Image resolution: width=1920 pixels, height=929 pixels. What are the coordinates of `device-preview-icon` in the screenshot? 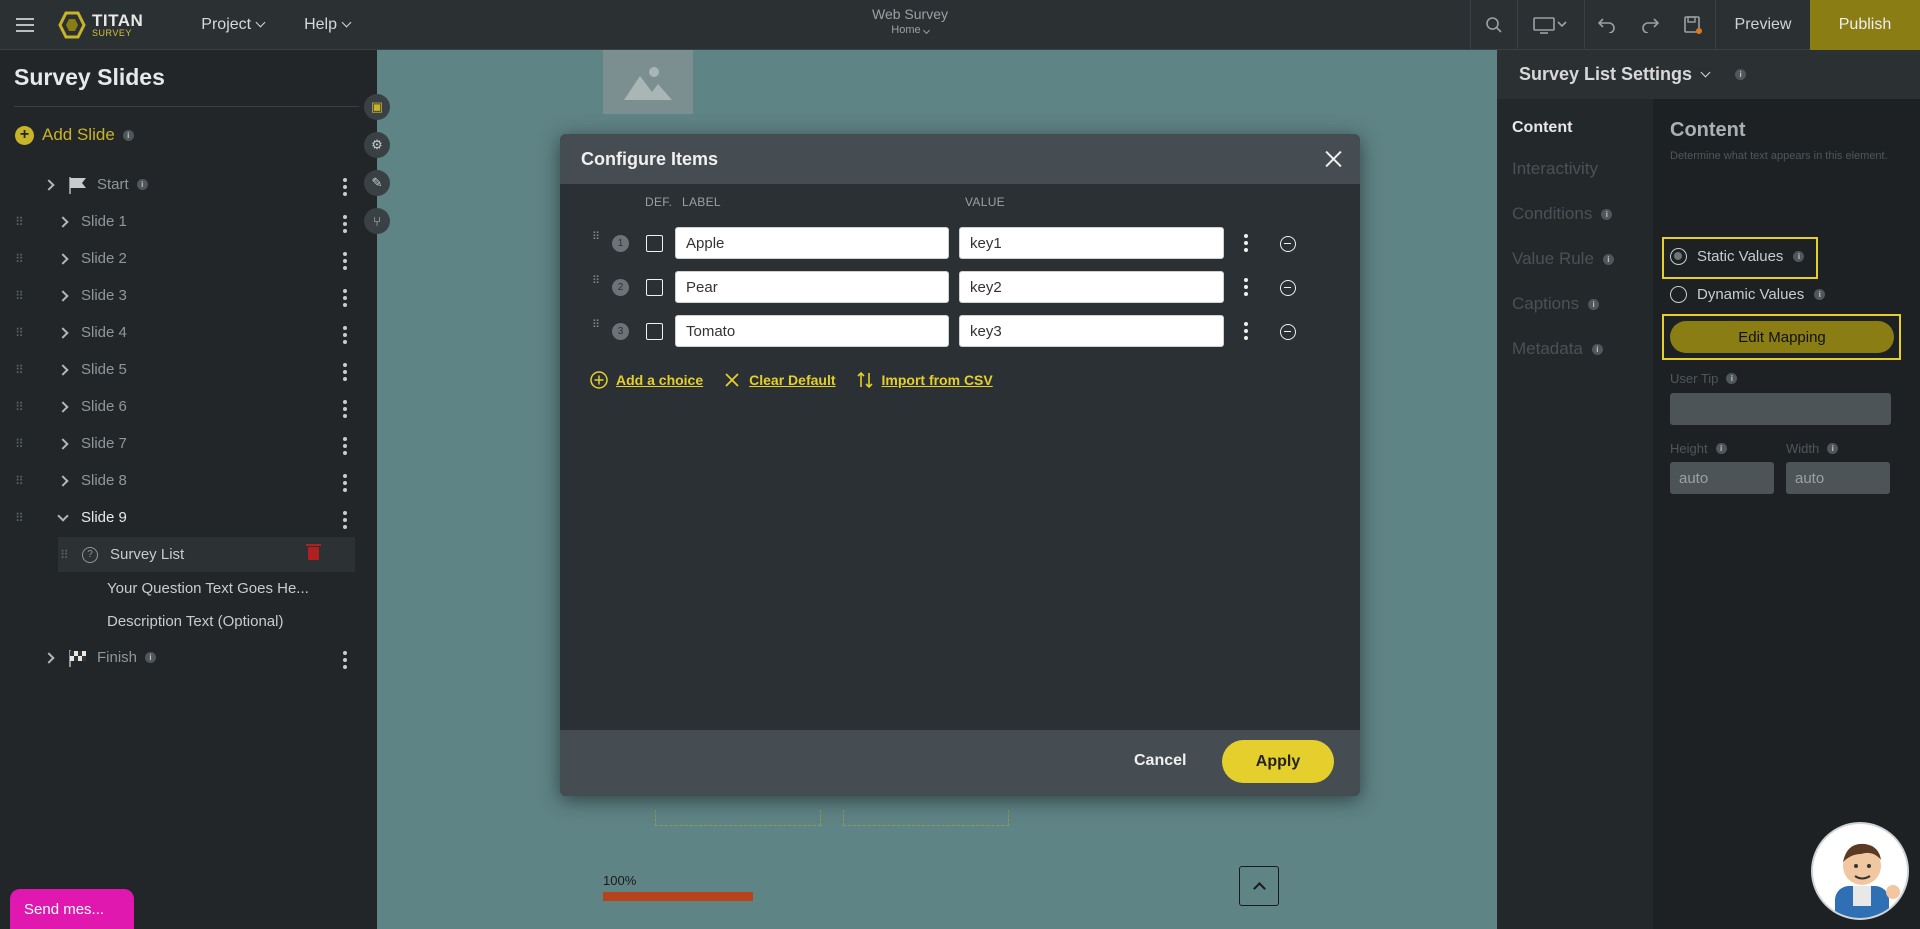 It's located at (1551, 25).